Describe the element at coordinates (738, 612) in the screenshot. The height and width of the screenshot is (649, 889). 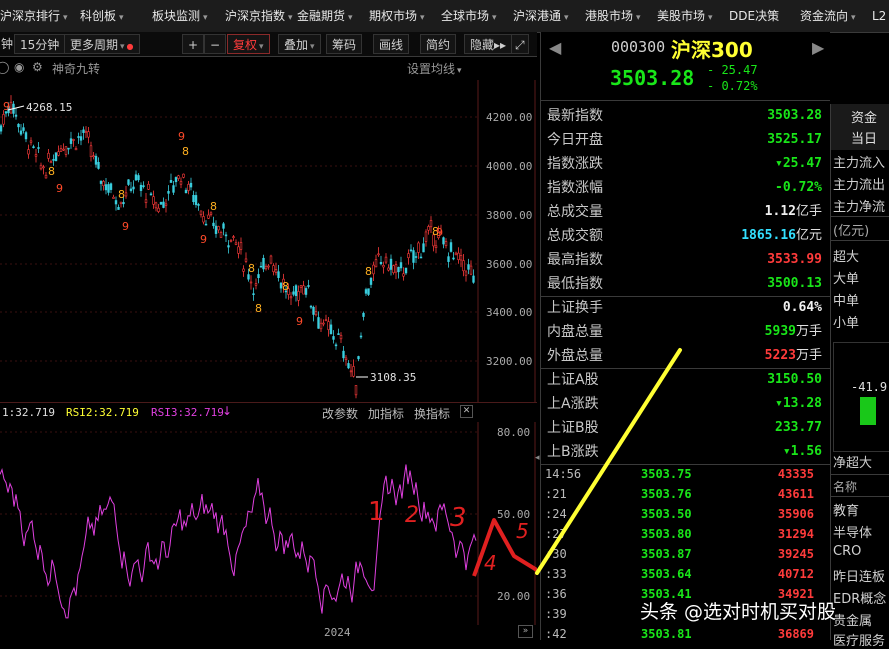
I see `watermark: 头条 @选对时机买对股` at that location.